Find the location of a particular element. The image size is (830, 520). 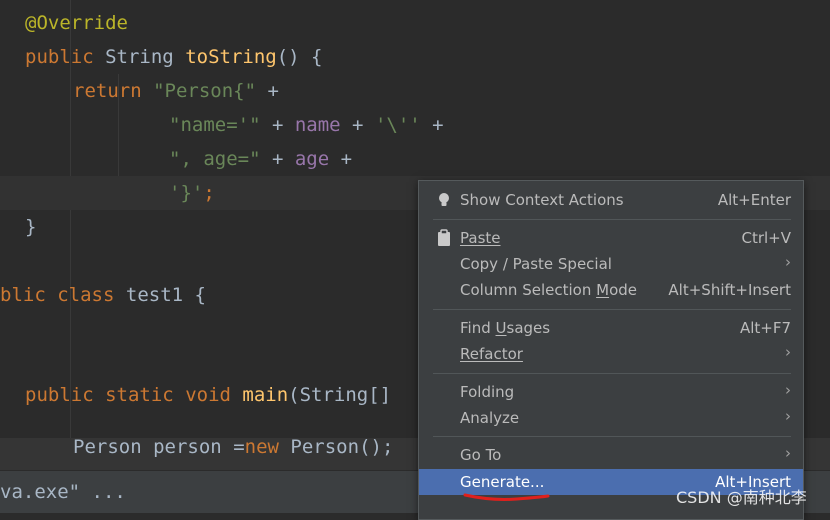

brace: { is located at coordinates (200, 295).